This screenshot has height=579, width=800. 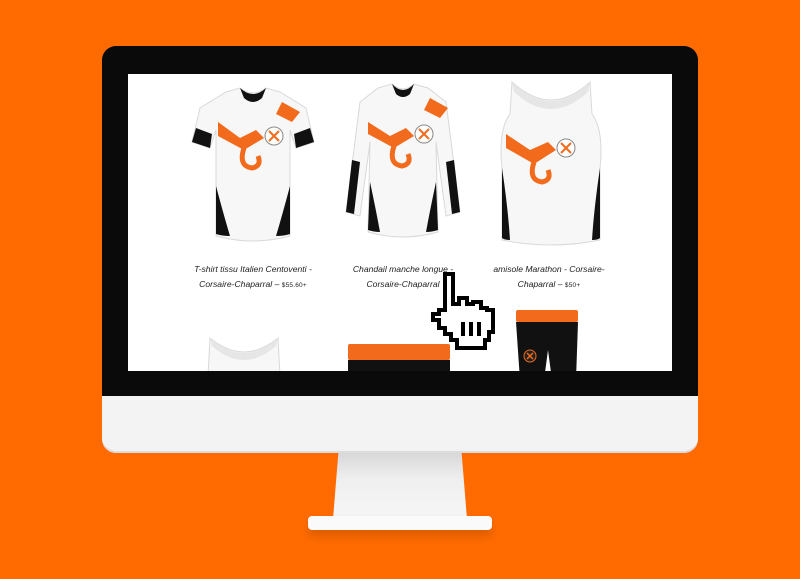 What do you see at coordinates (400, 486) in the screenshot?
I see `monitor-stand-neck` at bounding box center [400, 486].